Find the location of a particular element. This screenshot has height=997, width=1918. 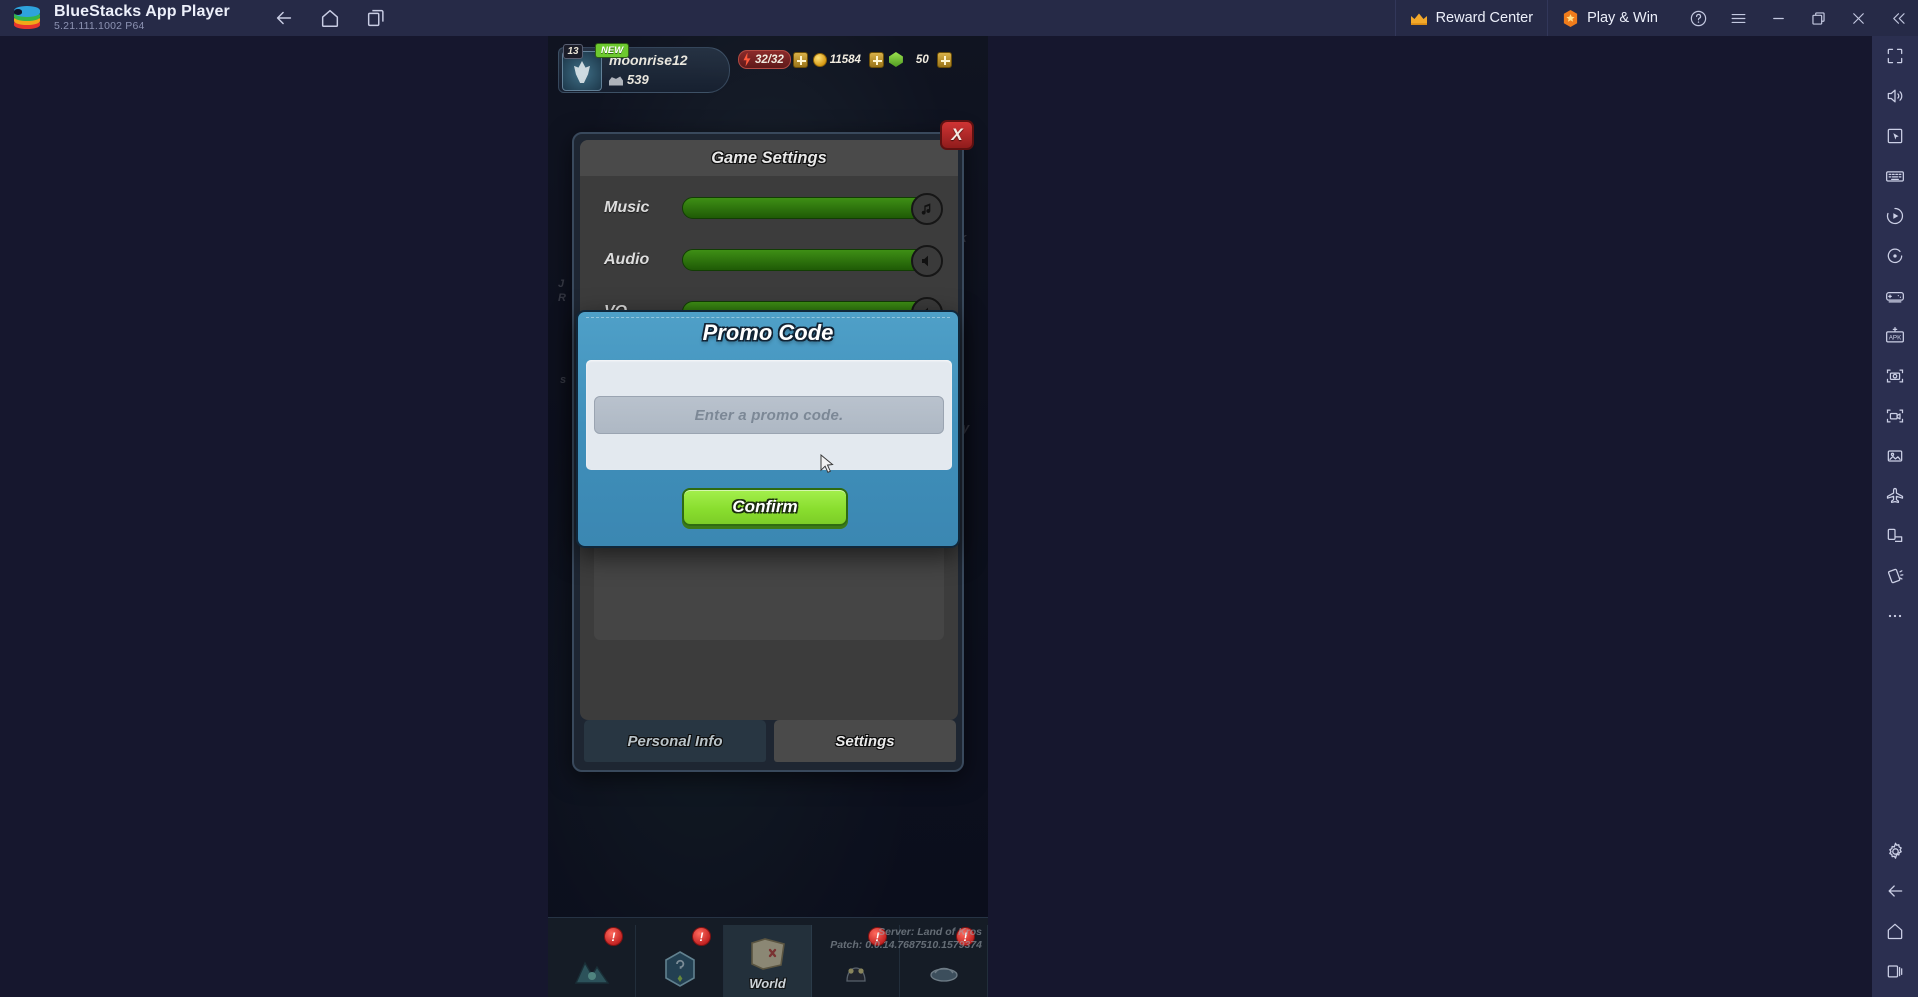

sidebar-item-keyboard-controls is located at coordinates (1895, 176).